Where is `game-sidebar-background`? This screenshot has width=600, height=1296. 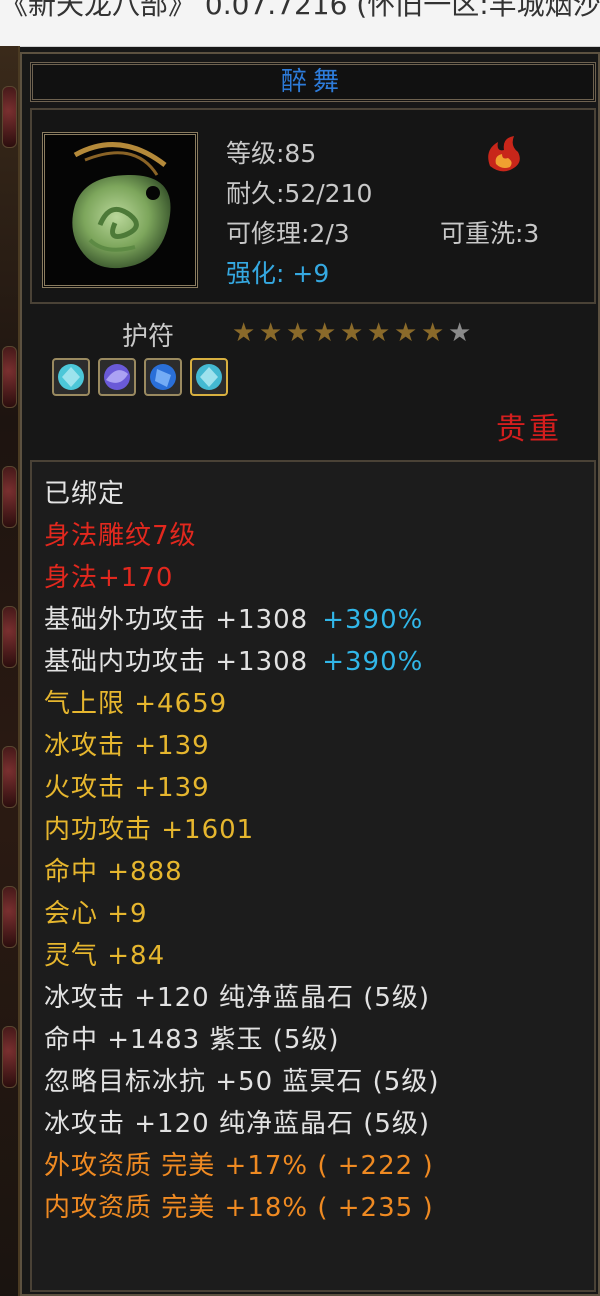 game-sidebar-background is located at coordinates (10, 671).